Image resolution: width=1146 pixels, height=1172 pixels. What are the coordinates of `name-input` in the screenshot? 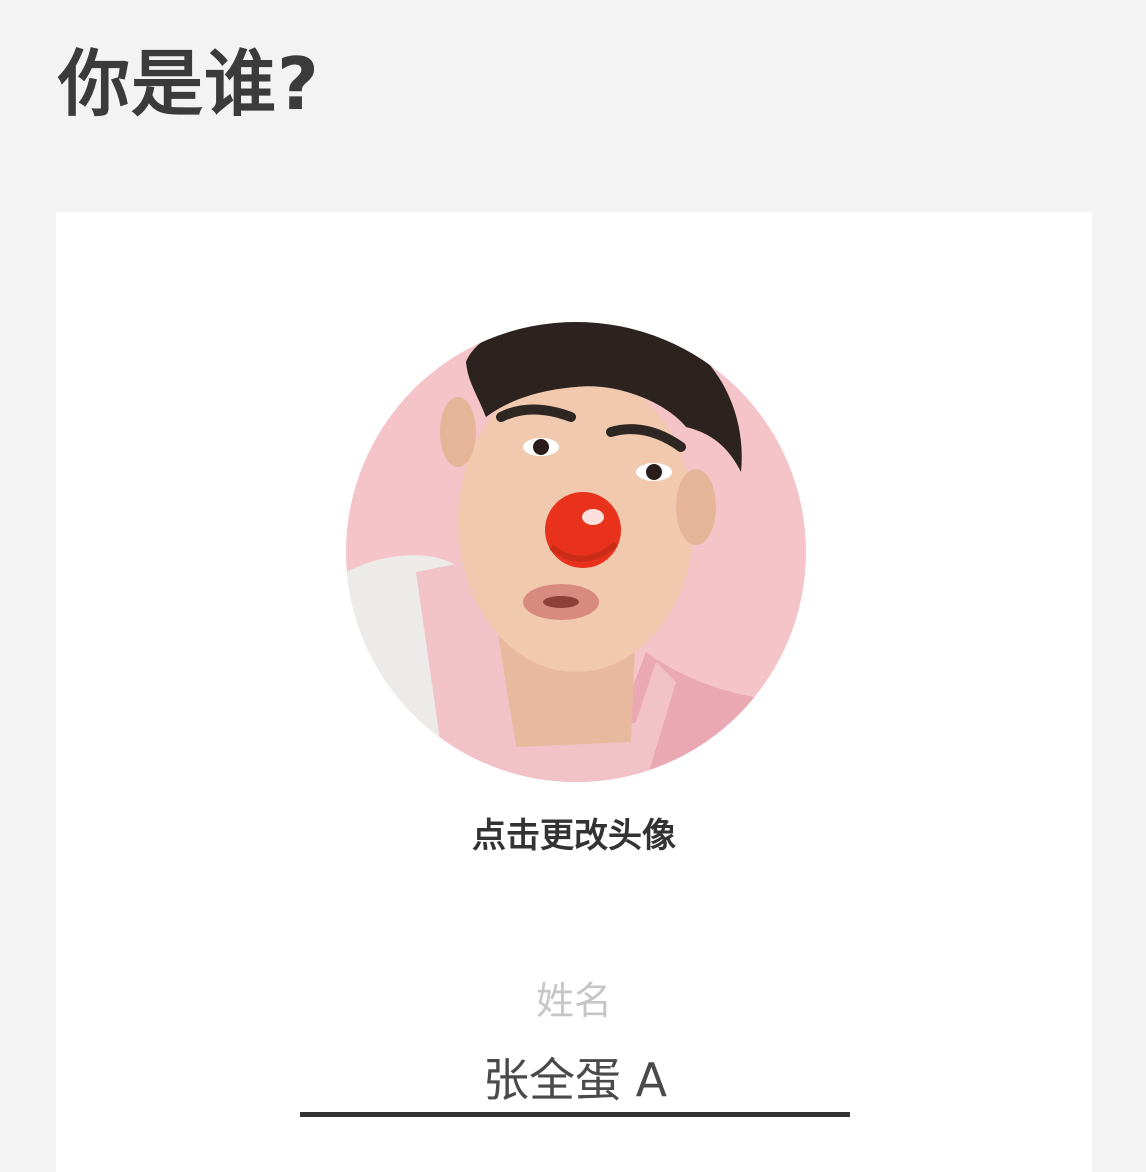 It's located at (575, 1079).